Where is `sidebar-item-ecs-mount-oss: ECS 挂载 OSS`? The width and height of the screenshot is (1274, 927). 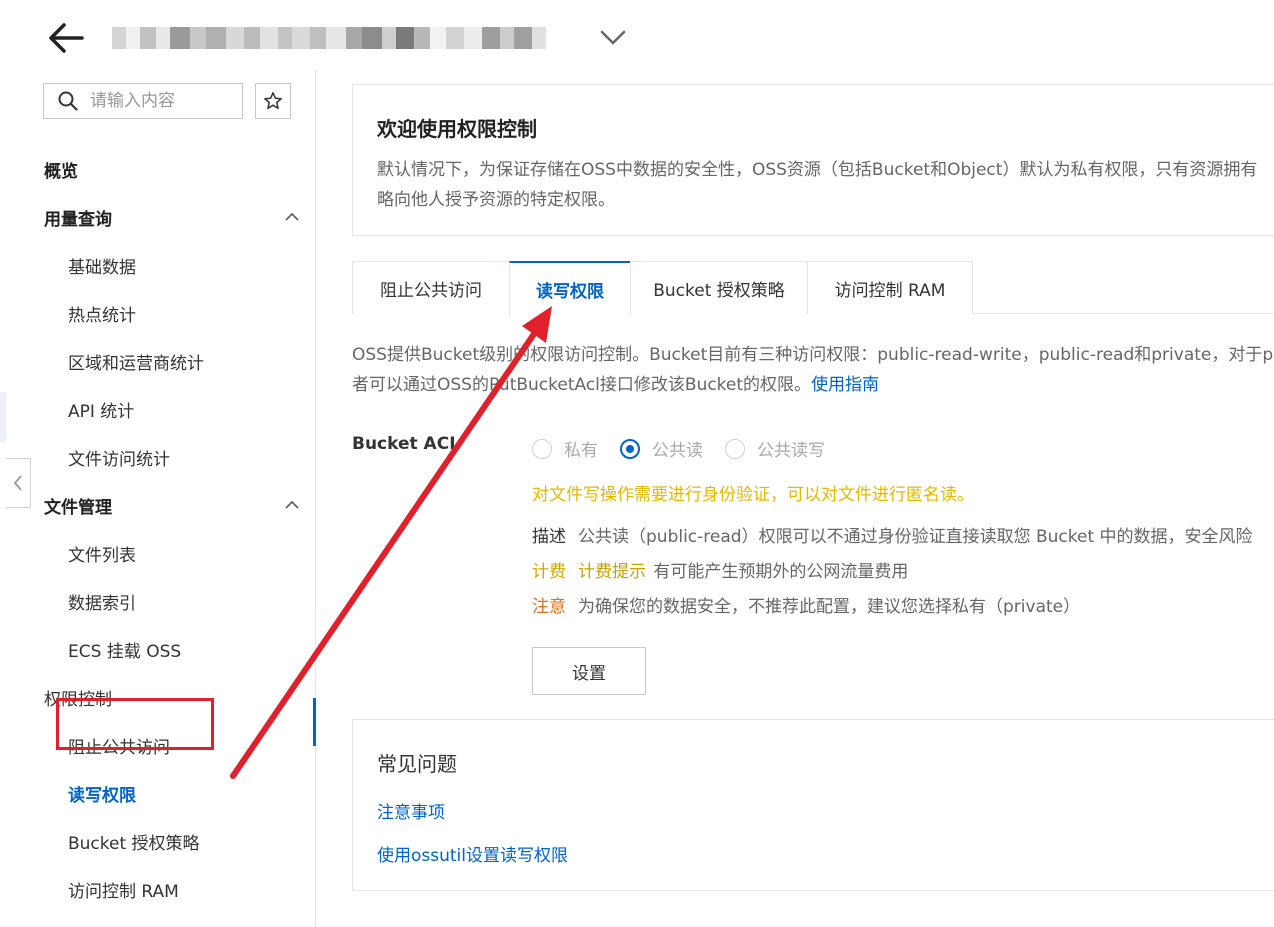 sidebar-item-ecs-mount-oss: ECS 挂载 OSS is located at coordinates (124, 649).